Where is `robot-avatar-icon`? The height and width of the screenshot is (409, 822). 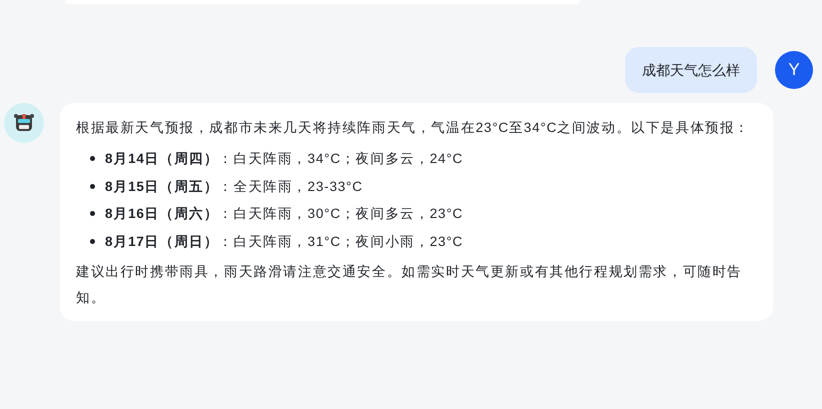 robot-avatar-icon is located at coordinates (24, 123).